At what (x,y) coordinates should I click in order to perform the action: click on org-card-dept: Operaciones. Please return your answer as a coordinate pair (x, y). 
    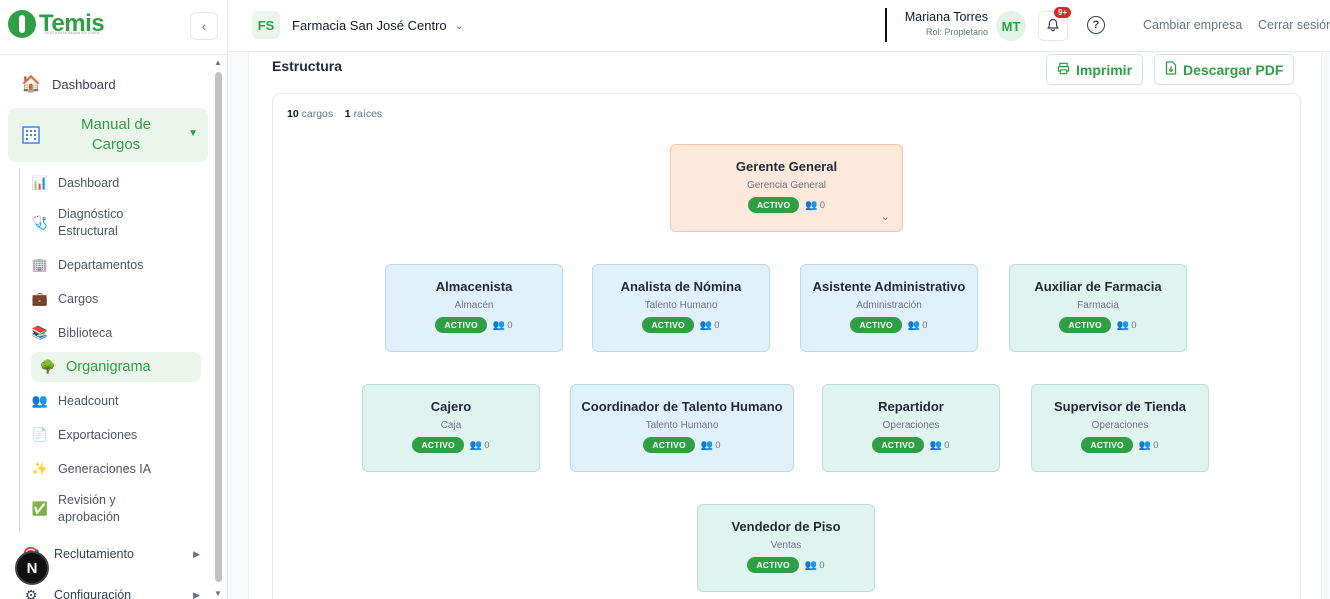
    Looking at the image, I should click on (1120, 425).